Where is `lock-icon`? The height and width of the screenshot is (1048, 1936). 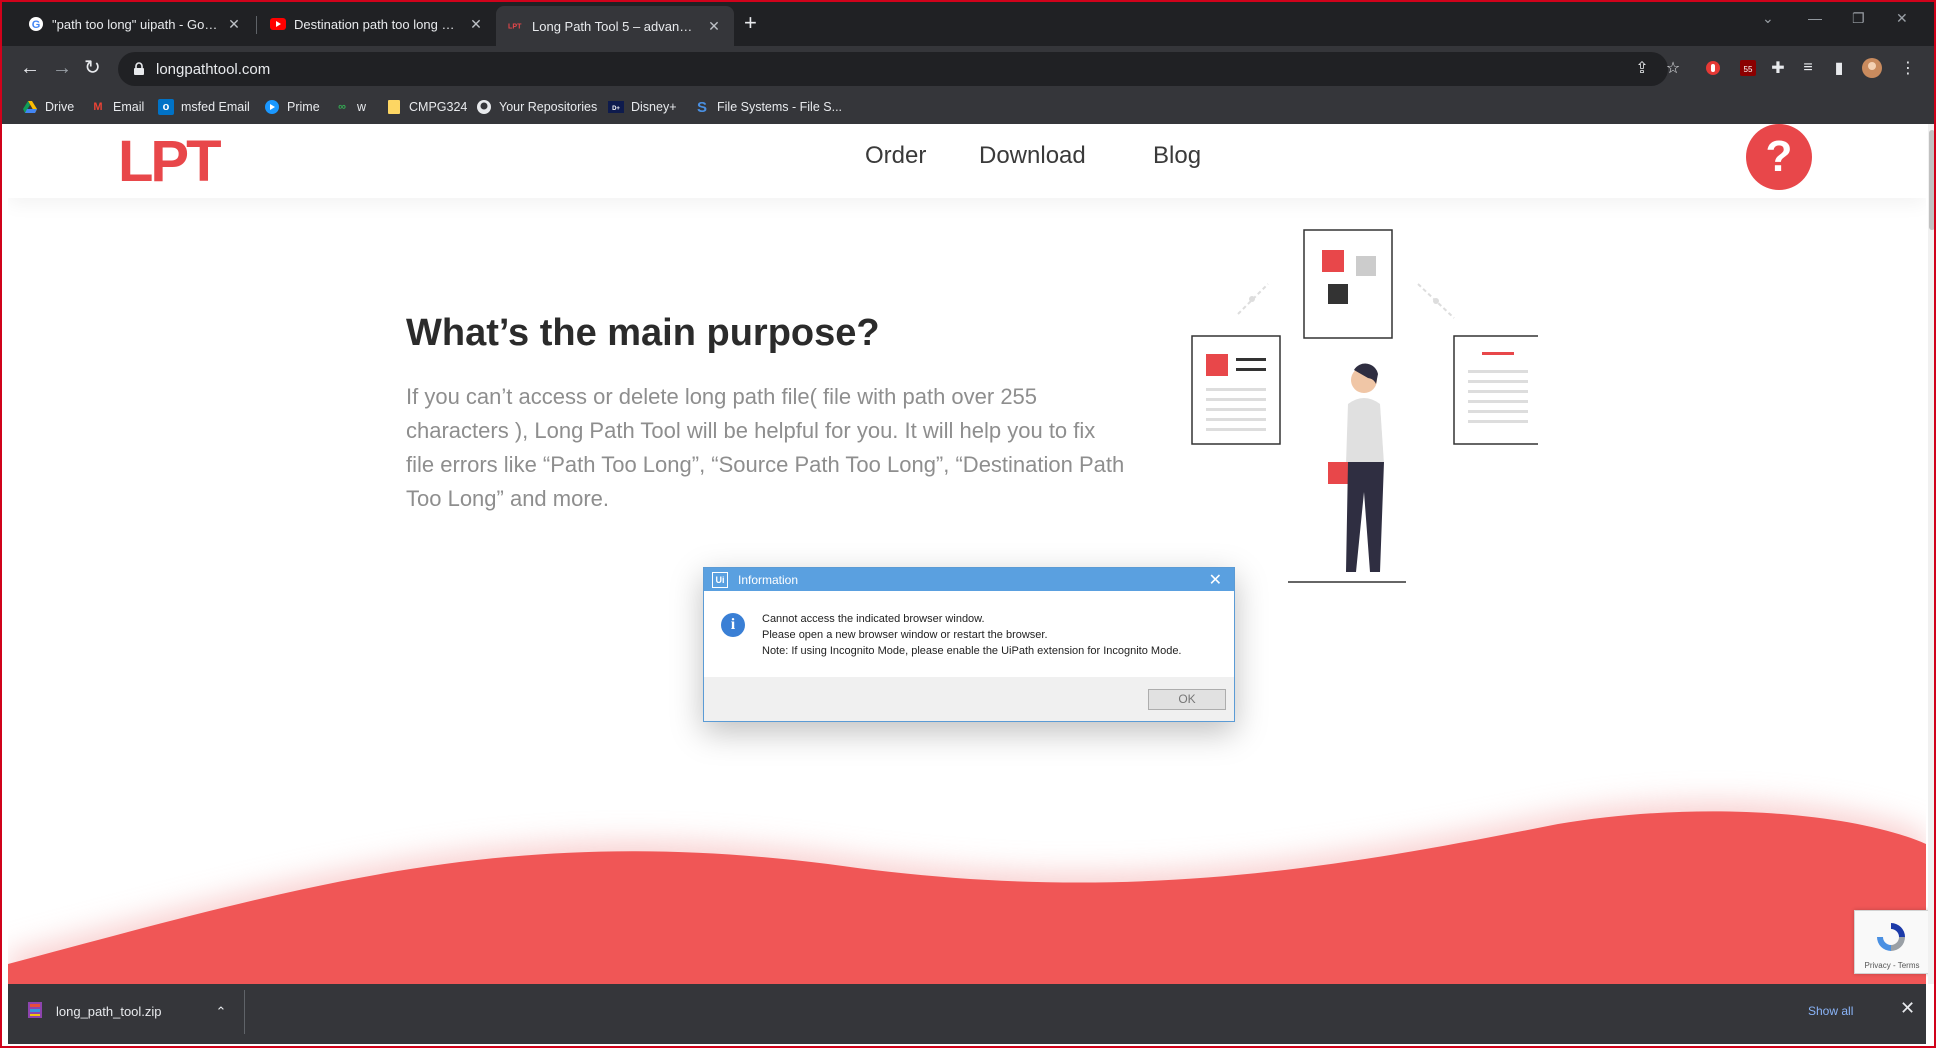
lock-icon is located at coordinates (139, 69).